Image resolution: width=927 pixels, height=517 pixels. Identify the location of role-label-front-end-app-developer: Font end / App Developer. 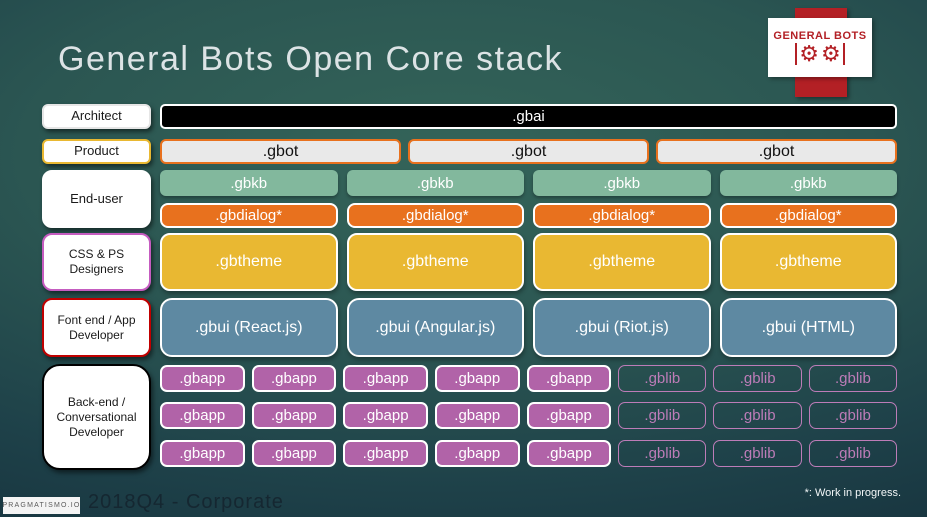
(96, 327).